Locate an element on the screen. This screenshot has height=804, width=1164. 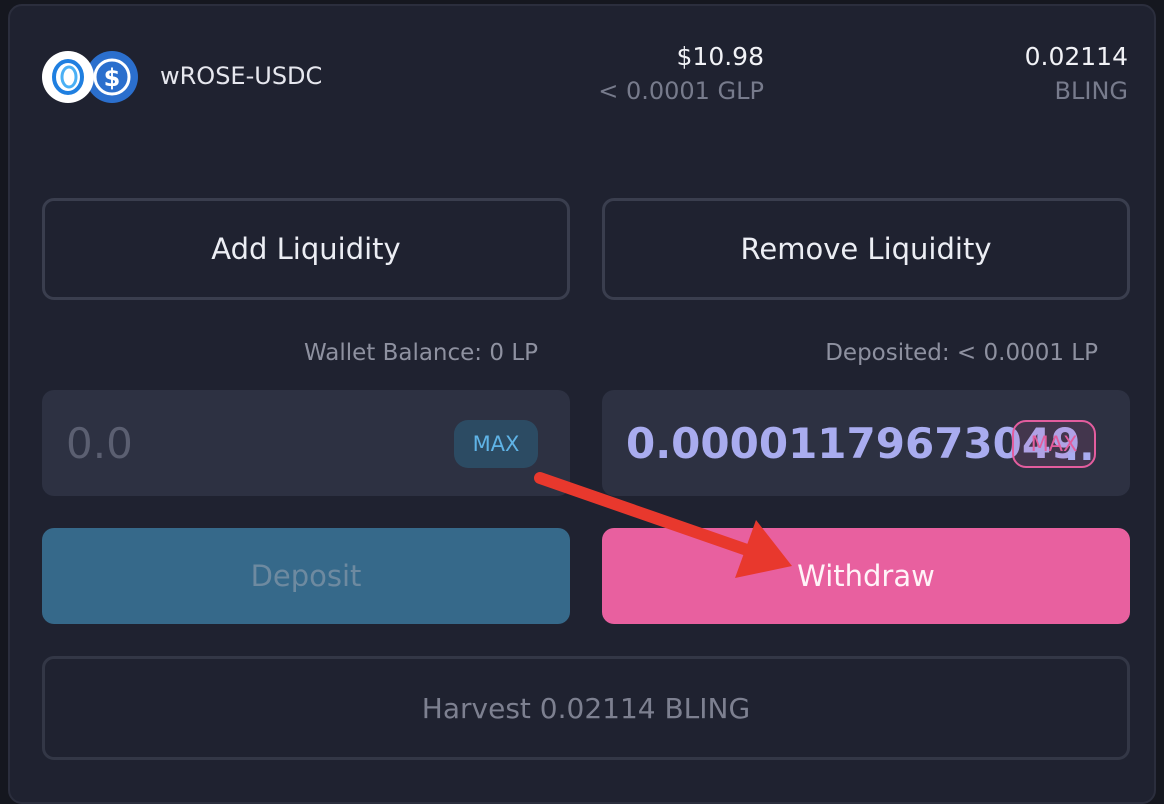
token-pair-logos: $ is located at coordinates (92, 77).